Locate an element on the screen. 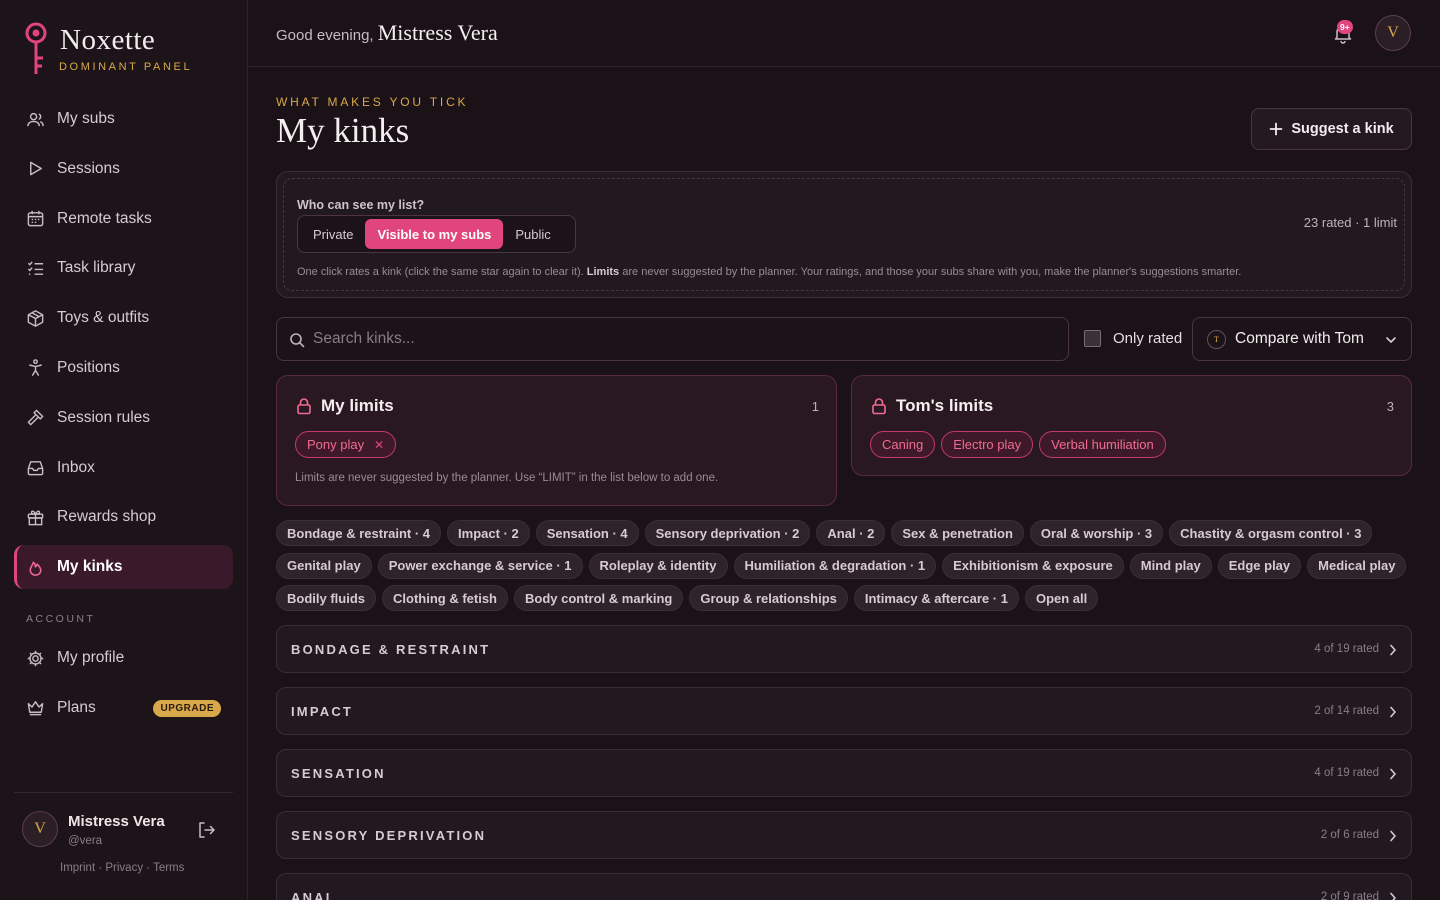 The image size is (1440, 900). visibility-option-public: Public is located at coordinates (532, 234).